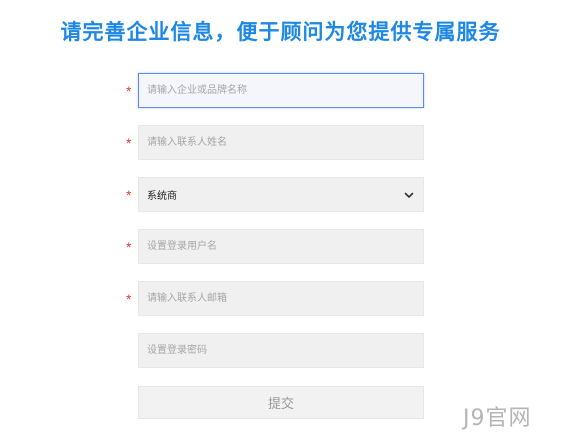 The width and height of the screenshot is (561, 444). I want to click on contact-name-input, so click(281, 142).